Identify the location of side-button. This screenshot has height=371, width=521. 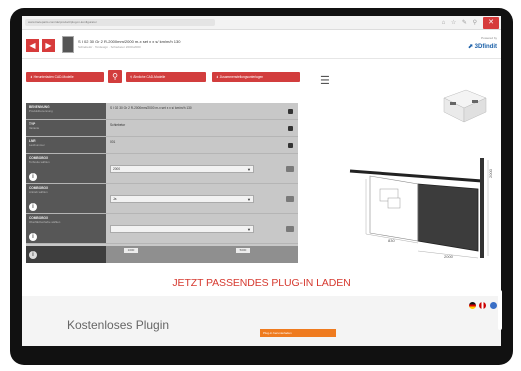
(500, 310).